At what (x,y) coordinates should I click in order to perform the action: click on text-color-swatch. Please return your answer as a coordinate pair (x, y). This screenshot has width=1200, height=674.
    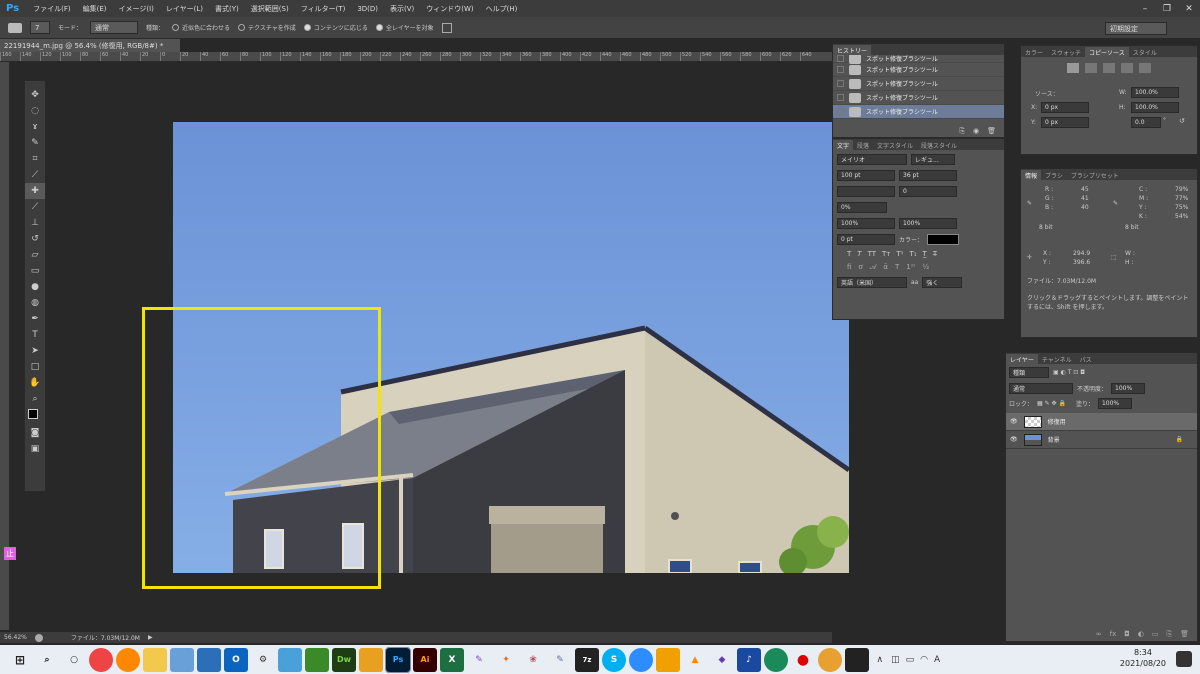
    Looking at the image, I should click on (943, 239).